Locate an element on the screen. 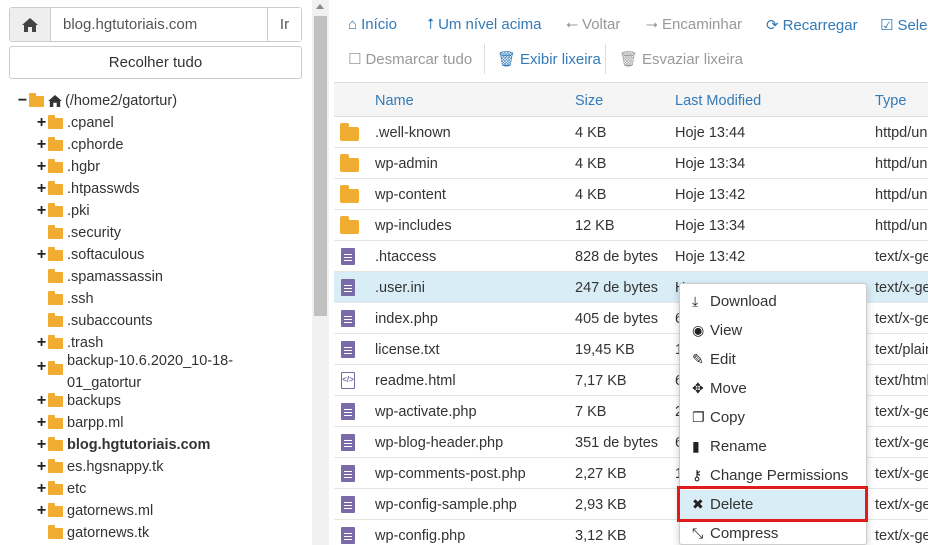 This screenshot has width=928, height=545. trash-icon: 🗑 is located at coordinates (629, 59).